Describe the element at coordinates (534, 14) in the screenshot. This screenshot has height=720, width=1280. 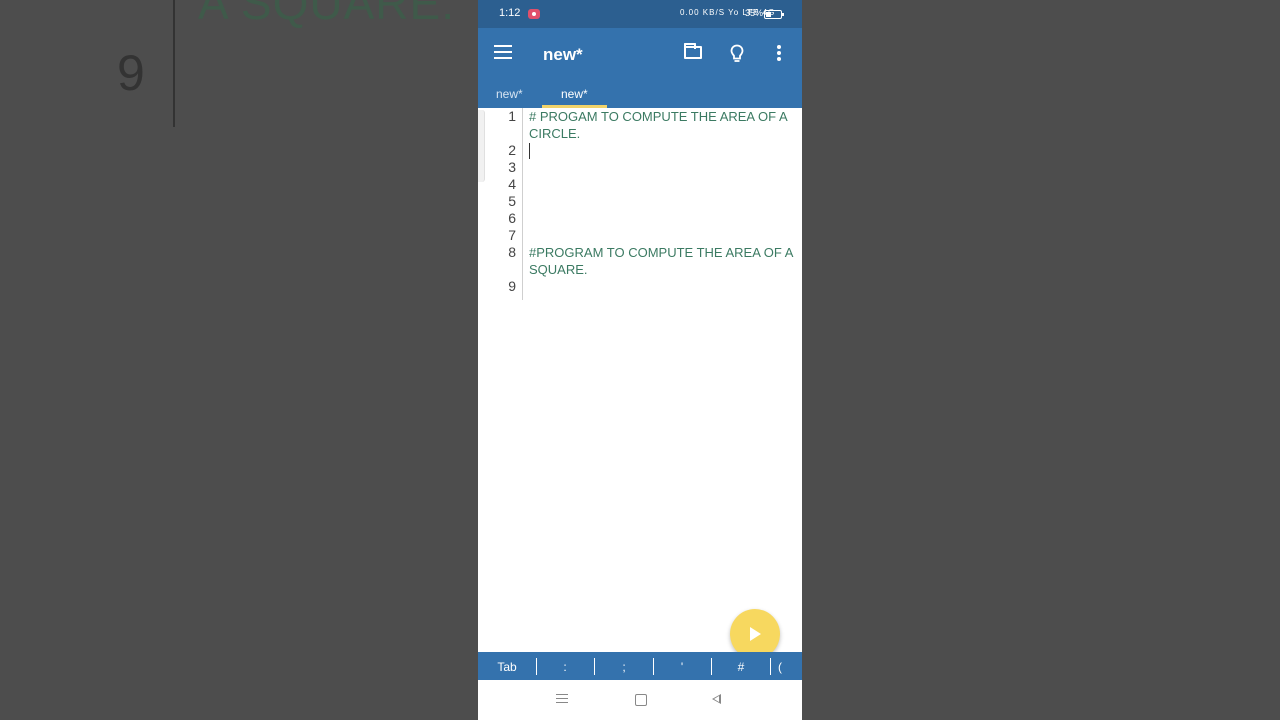
I see `screen-record-icon` at that location.